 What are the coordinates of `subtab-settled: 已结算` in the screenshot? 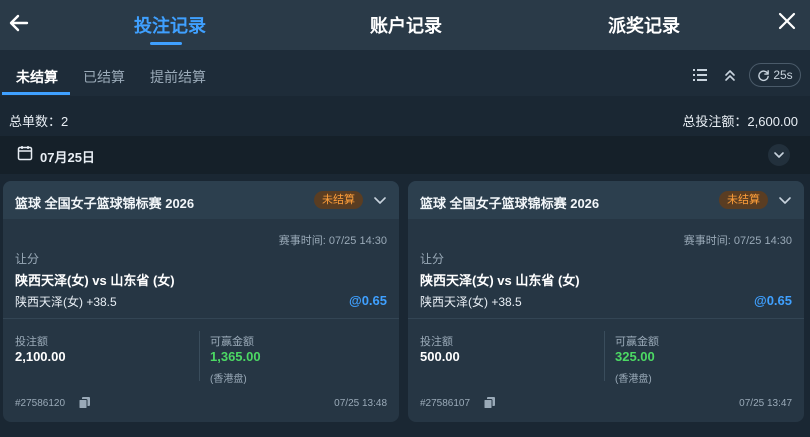 It's located at (104, 77).